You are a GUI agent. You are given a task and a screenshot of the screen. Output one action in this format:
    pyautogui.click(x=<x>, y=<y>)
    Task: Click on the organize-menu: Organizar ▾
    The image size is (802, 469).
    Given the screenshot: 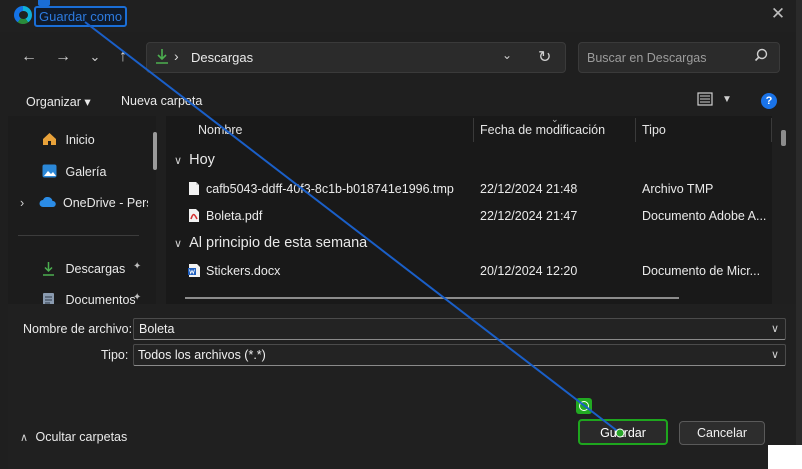 What is the action you would take?
    pyautogui.click(x=58, y=101)
    